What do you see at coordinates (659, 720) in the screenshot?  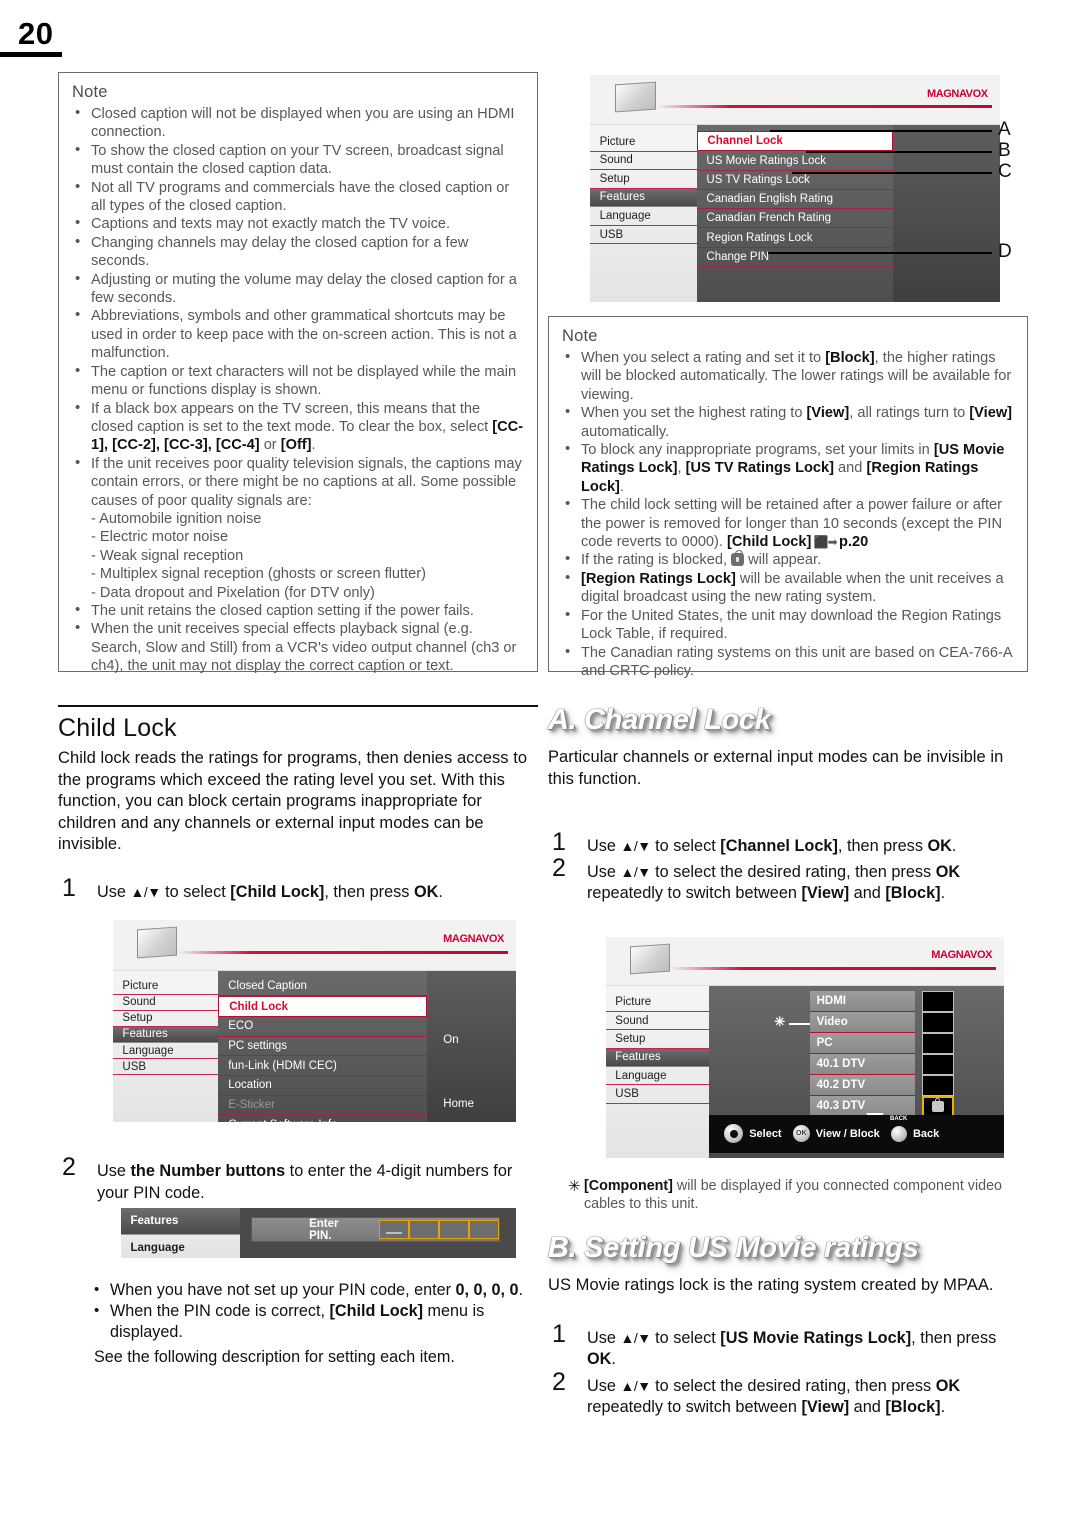 I see `channel-lock-heading: A. Channel Lock` at bounding box center [659, 720].